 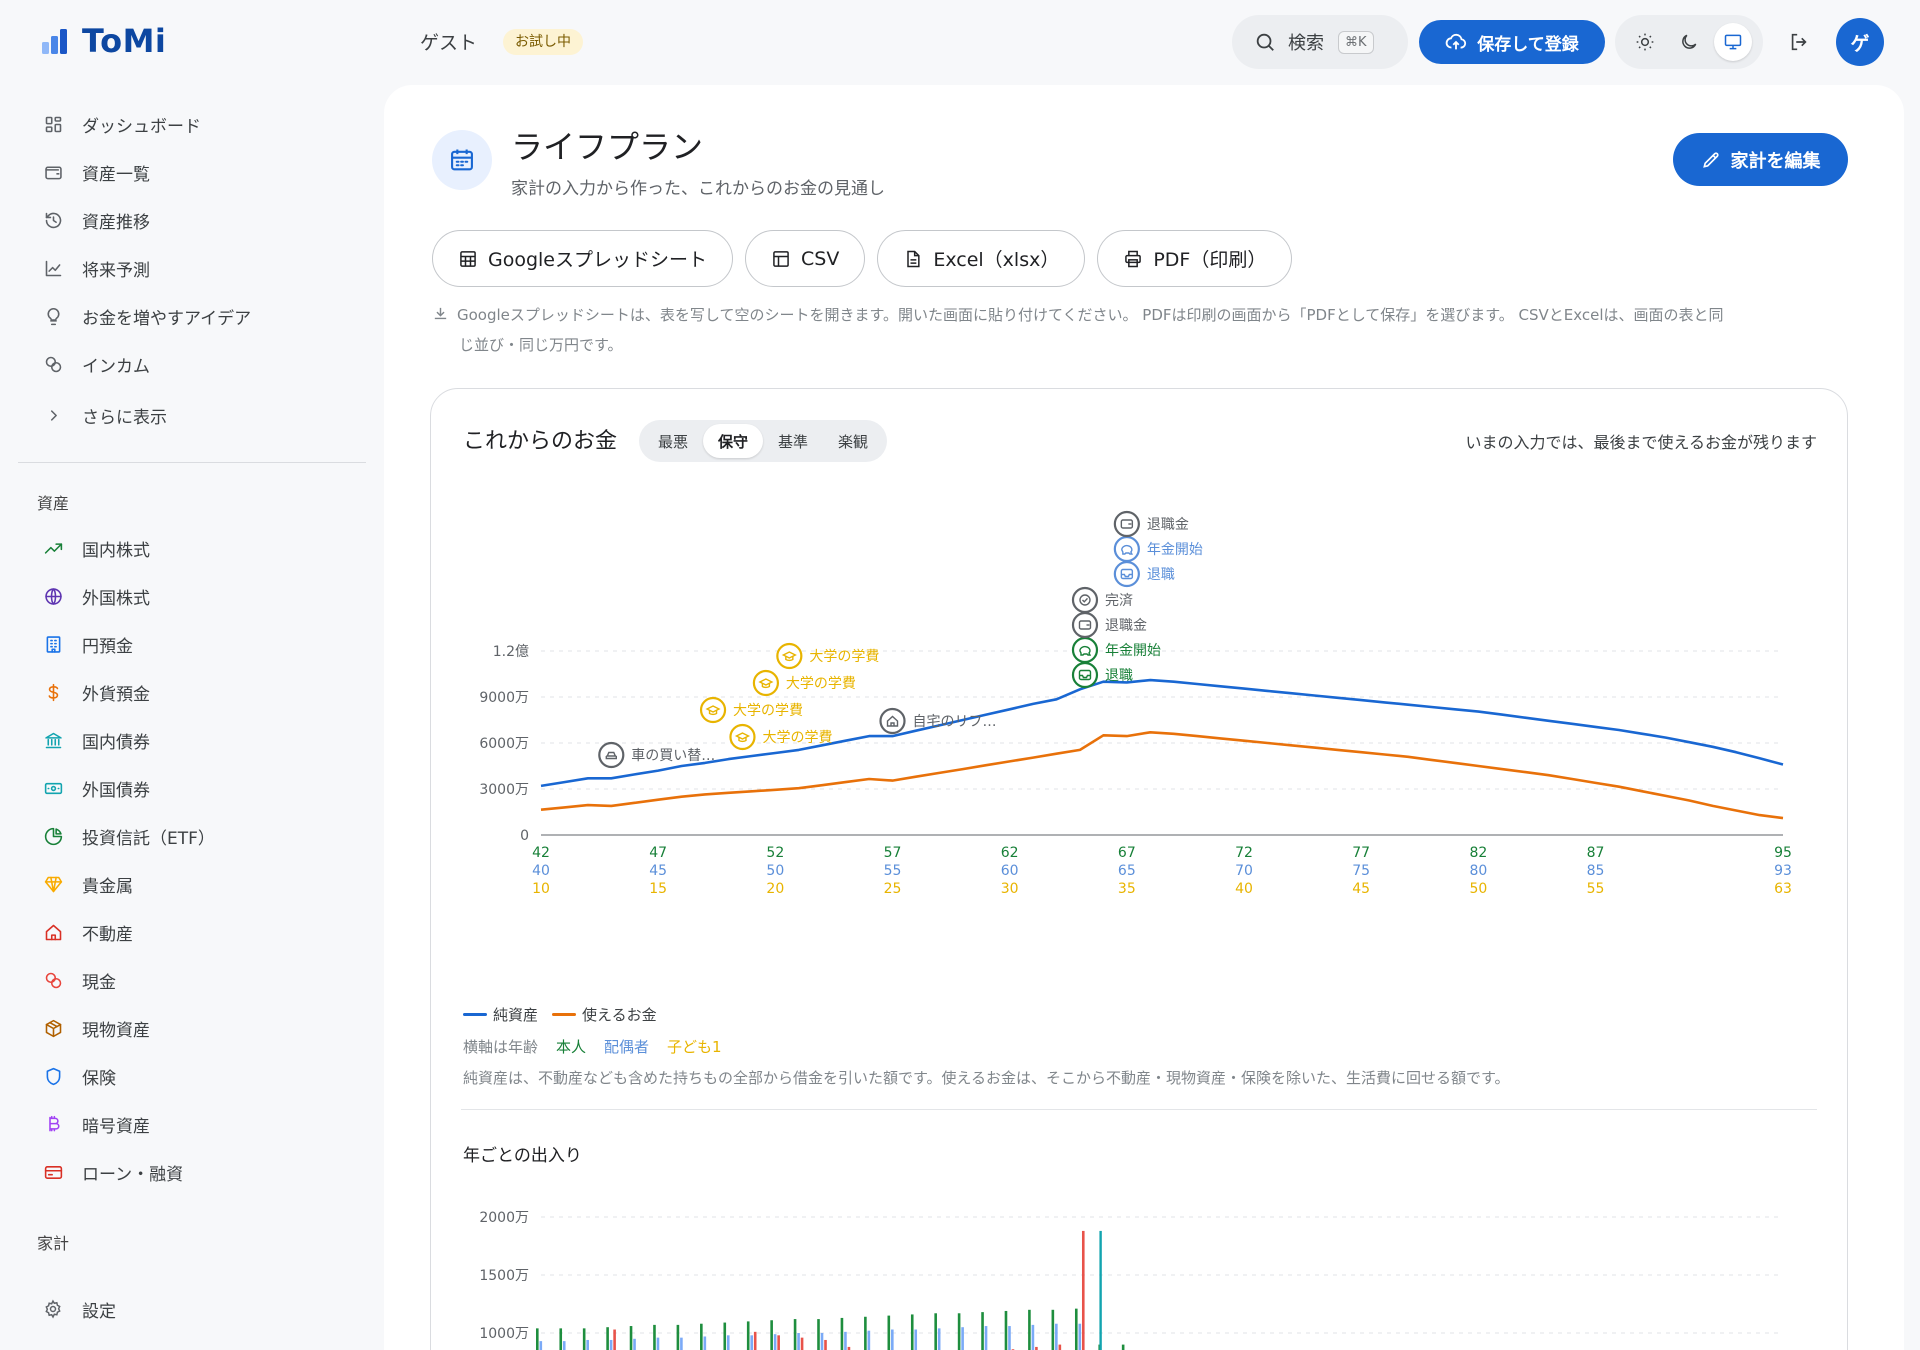 I want to click on event-marker: 完済, so click(x=1102, y=600).